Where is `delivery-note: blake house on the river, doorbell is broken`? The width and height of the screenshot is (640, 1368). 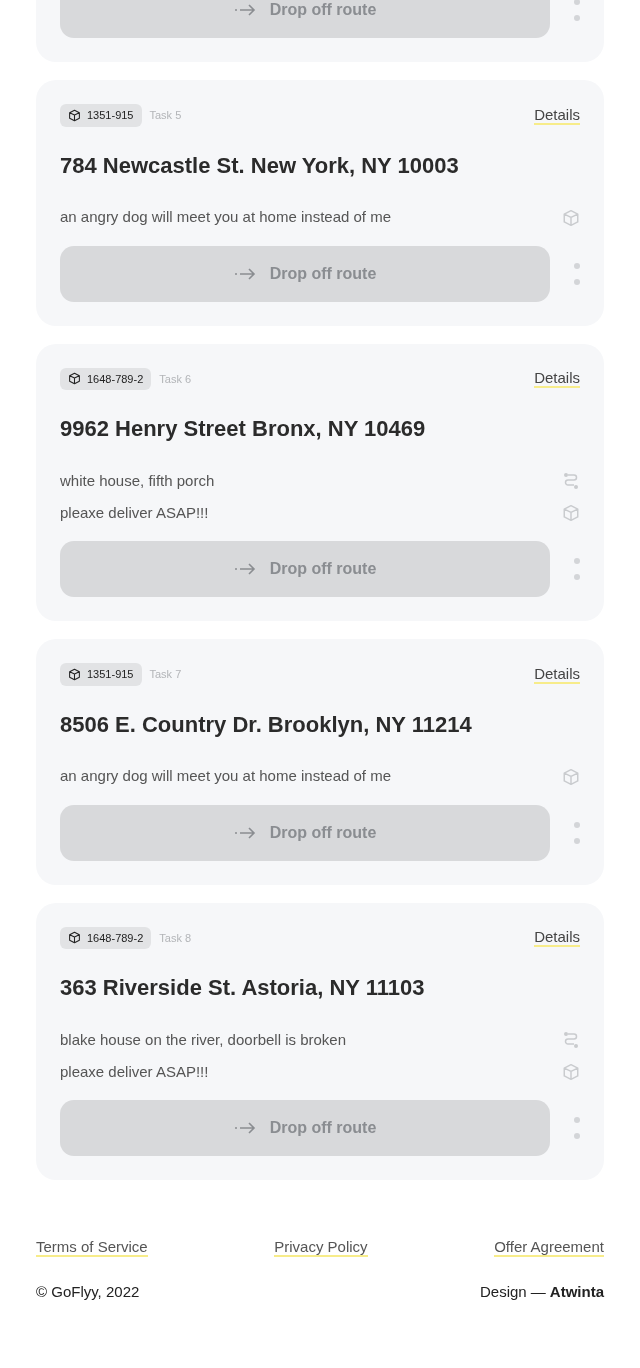 delivery-note: blake house on the river, doorbell is broken is located at coordinates (203, 1039).